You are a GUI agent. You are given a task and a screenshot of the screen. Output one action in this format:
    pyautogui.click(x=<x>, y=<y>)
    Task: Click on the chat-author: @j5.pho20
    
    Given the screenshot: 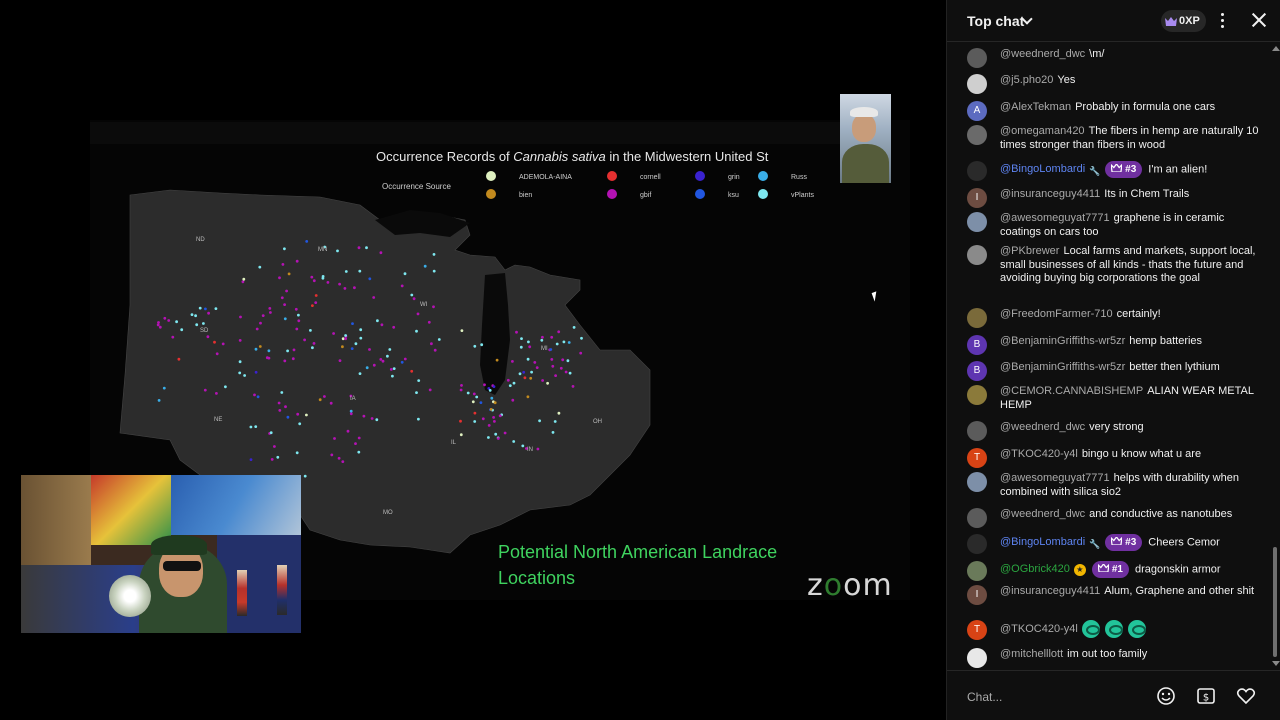 What is the action you would take?
    pyautogui.click(x=1026, y=80)
    